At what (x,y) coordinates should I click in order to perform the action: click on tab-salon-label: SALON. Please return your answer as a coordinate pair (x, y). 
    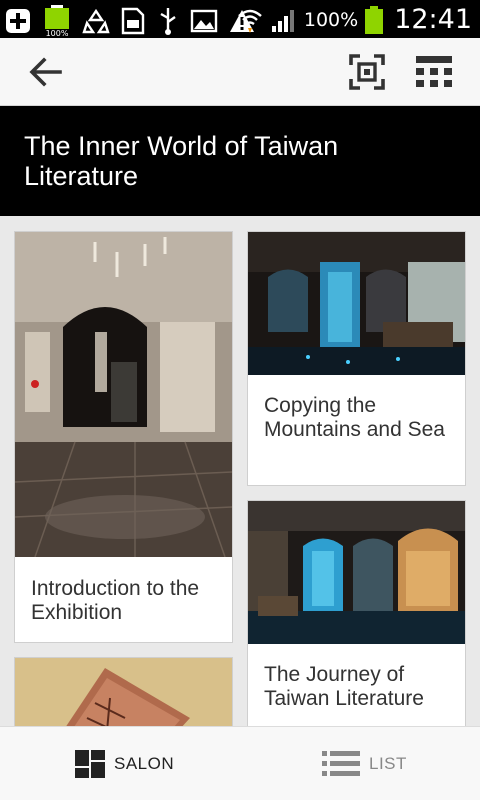
    Looking at the image, I should click on (144, 763).